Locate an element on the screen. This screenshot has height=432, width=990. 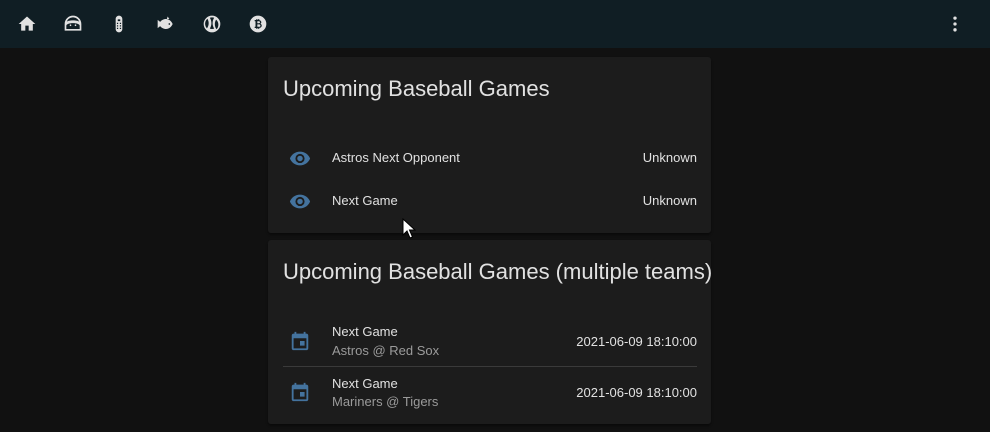
entity-row: Astros Next Opponent Unknown is located at coordinates (490, 158).